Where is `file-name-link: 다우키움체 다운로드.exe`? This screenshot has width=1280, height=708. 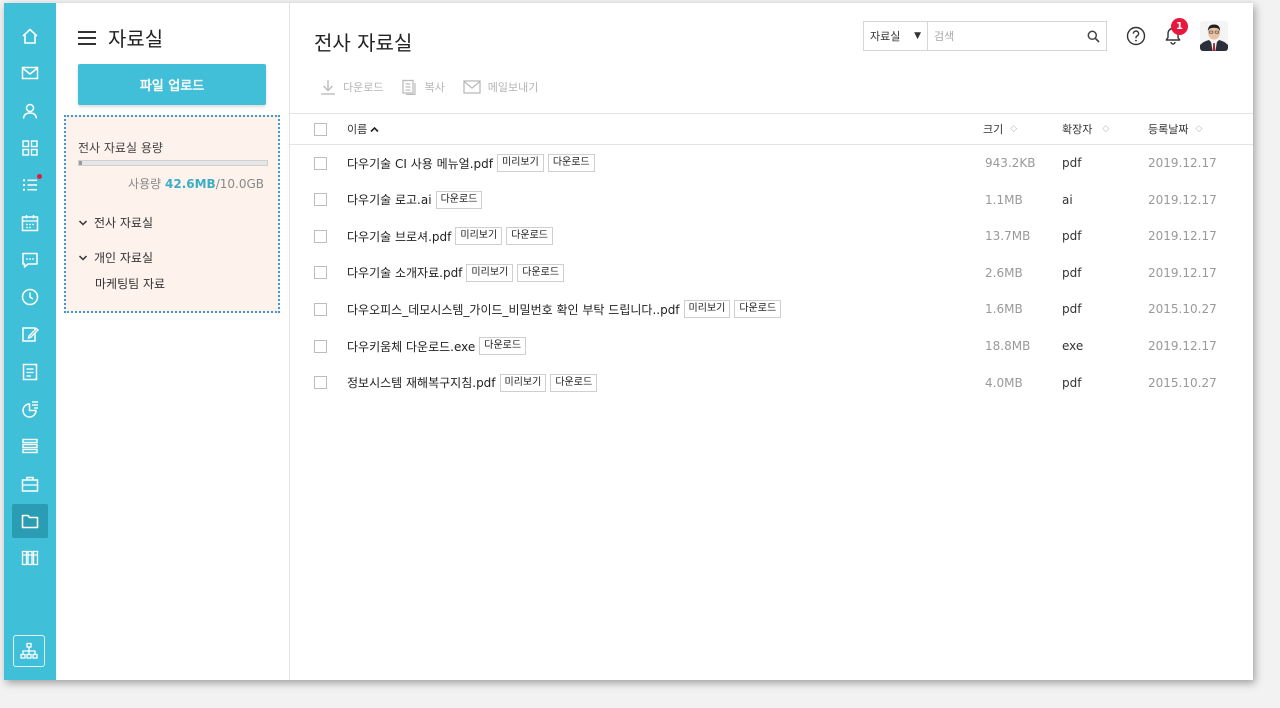 file-name-link: 다우키움체 다운로드.exe is located at coordinates (411, 346).